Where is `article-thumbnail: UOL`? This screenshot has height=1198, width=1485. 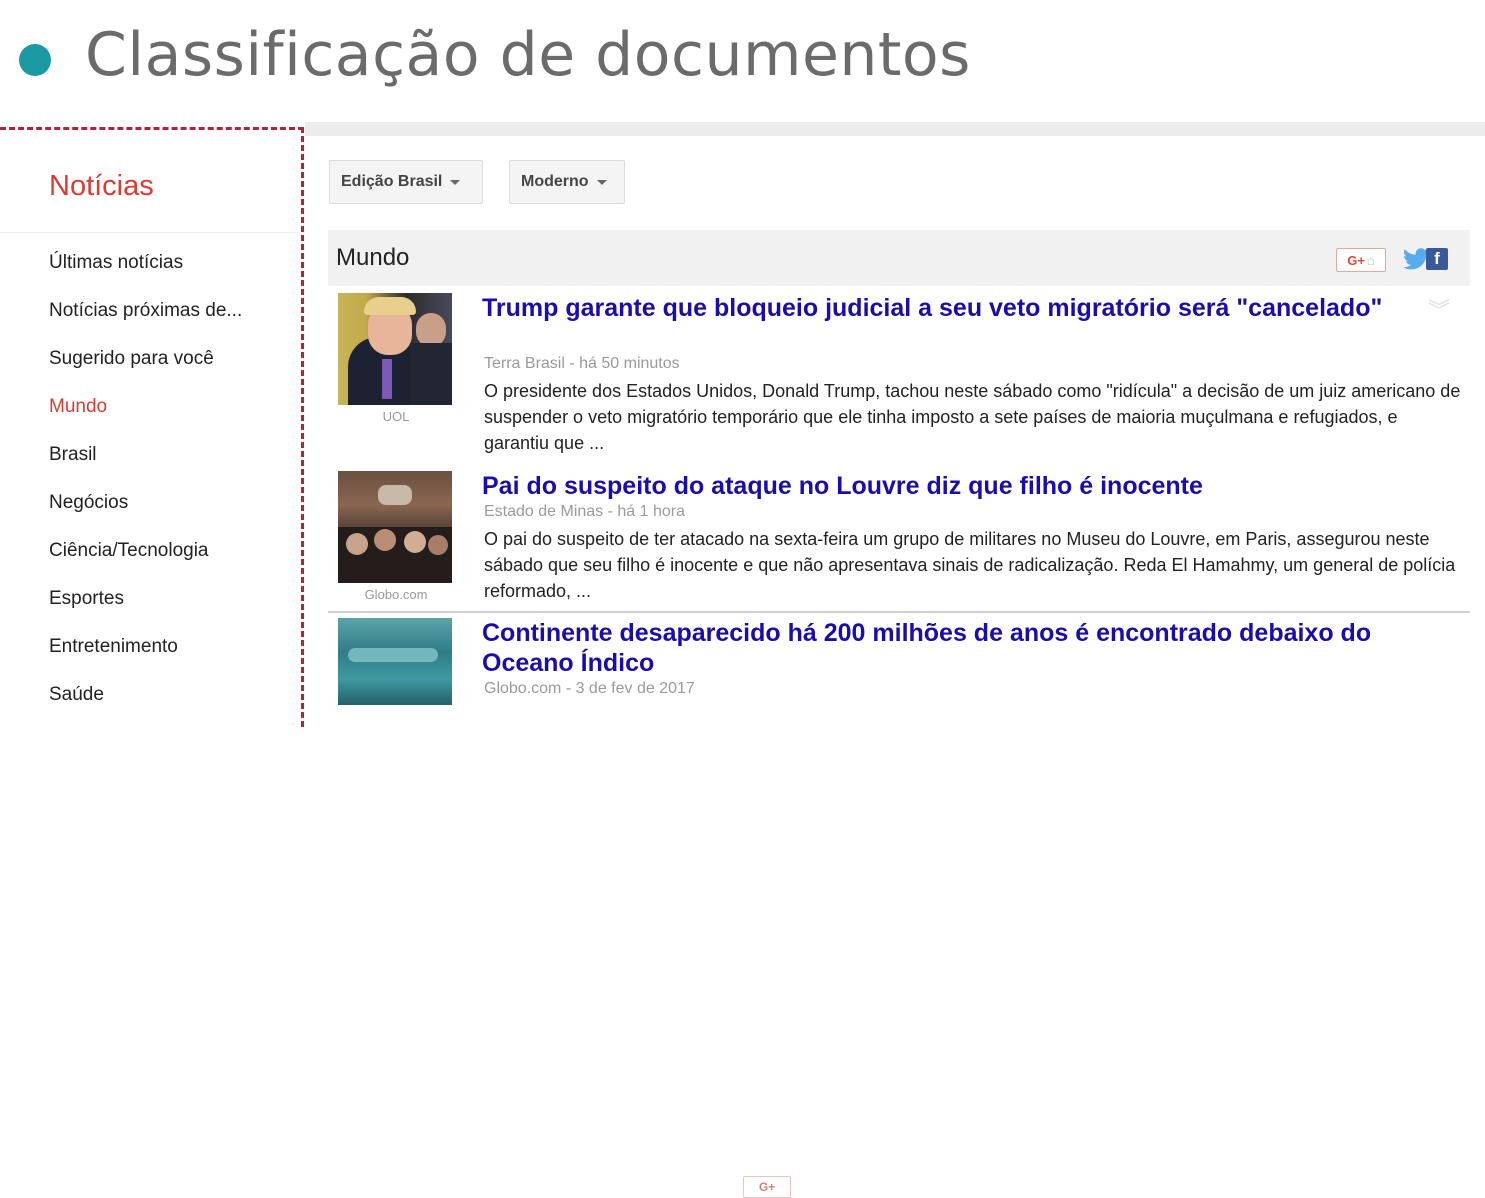 article-thumbnail: UOL is located at coordinates (396, 358).